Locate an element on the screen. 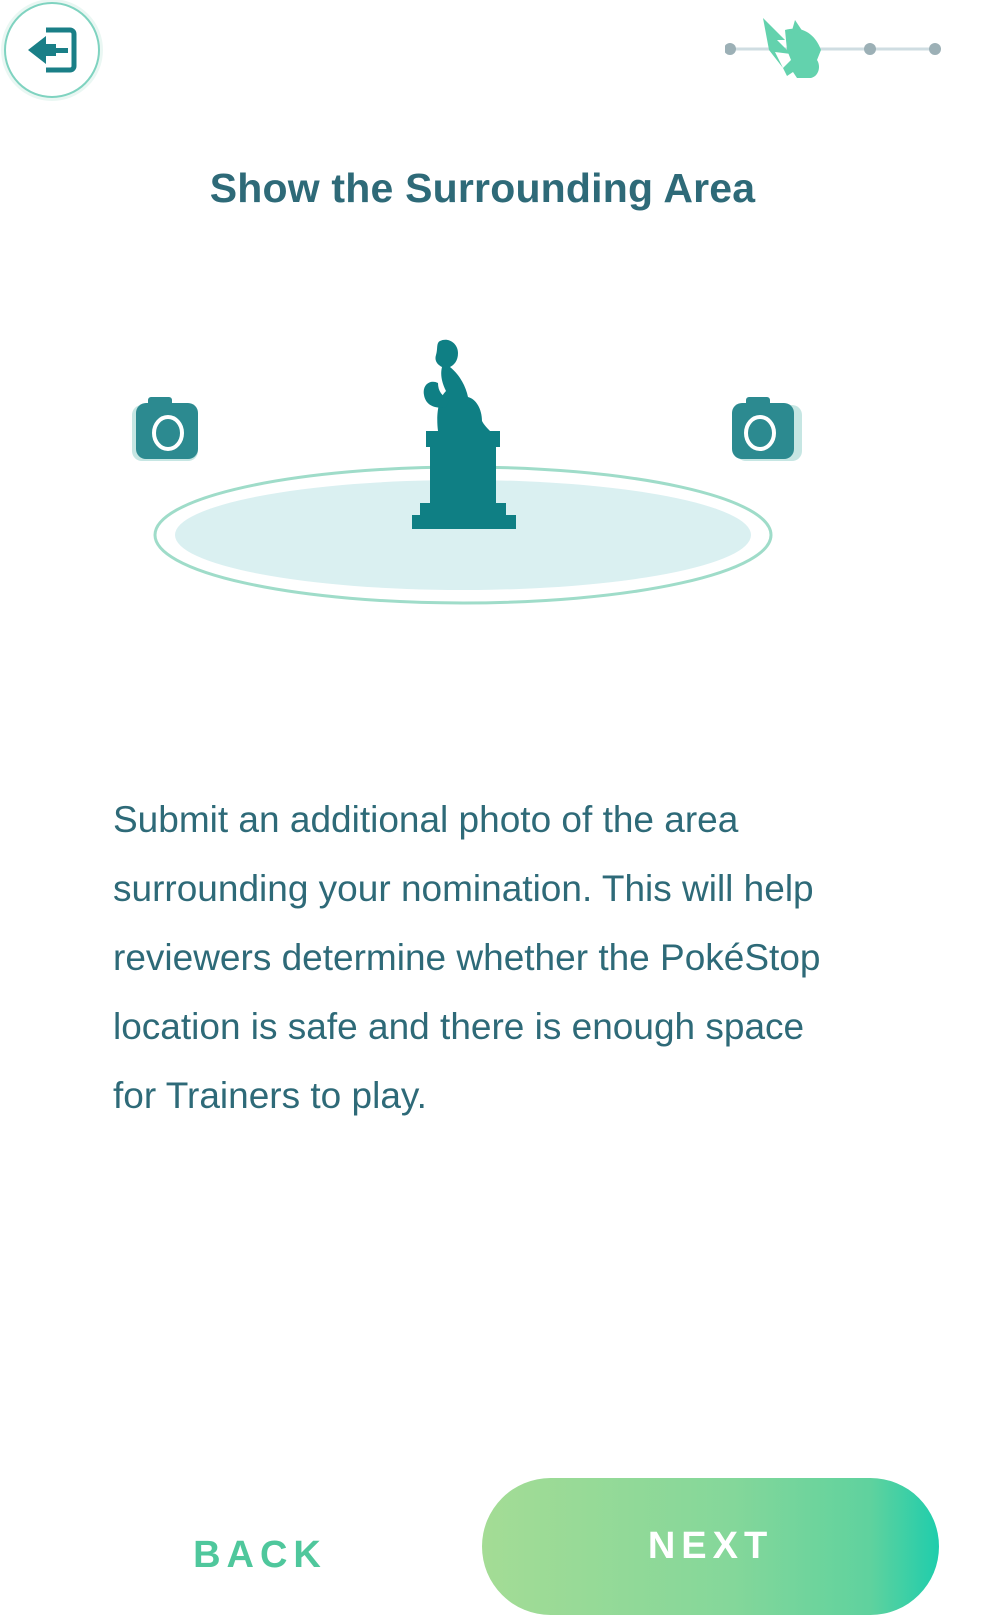  progress-indicator is located at coordinates (842, 50).